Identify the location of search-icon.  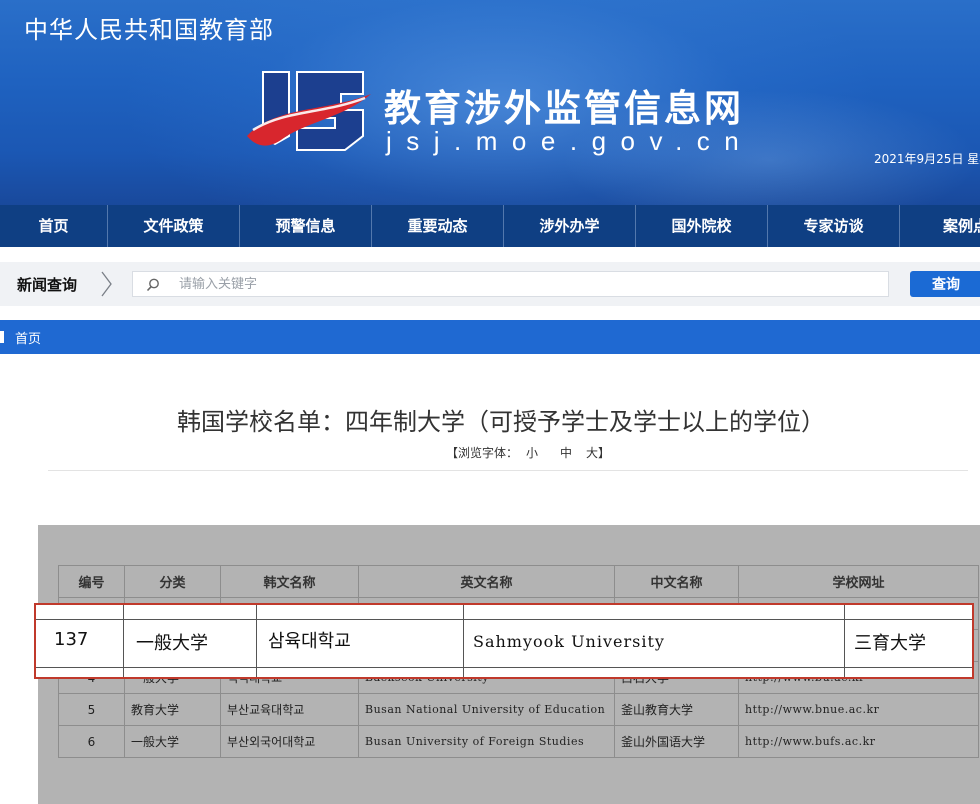
(153, 285).